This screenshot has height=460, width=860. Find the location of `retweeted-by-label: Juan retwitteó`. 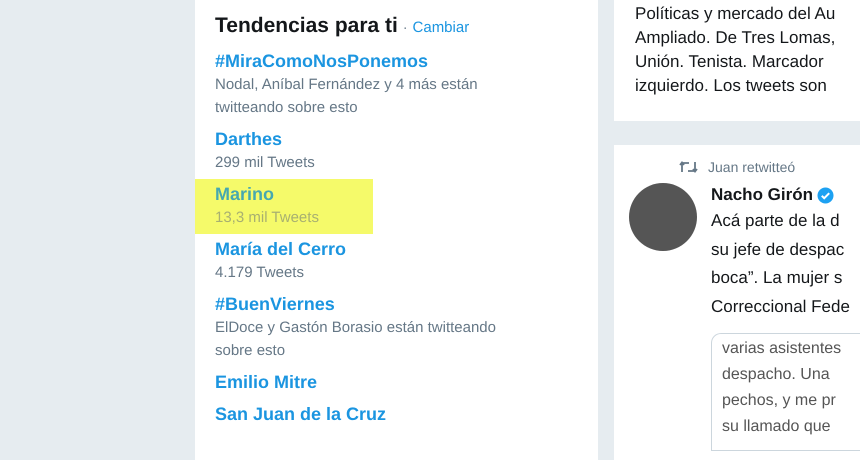

retweeted-by-label: Juan retwitteó is located at coordinates (752, 167).